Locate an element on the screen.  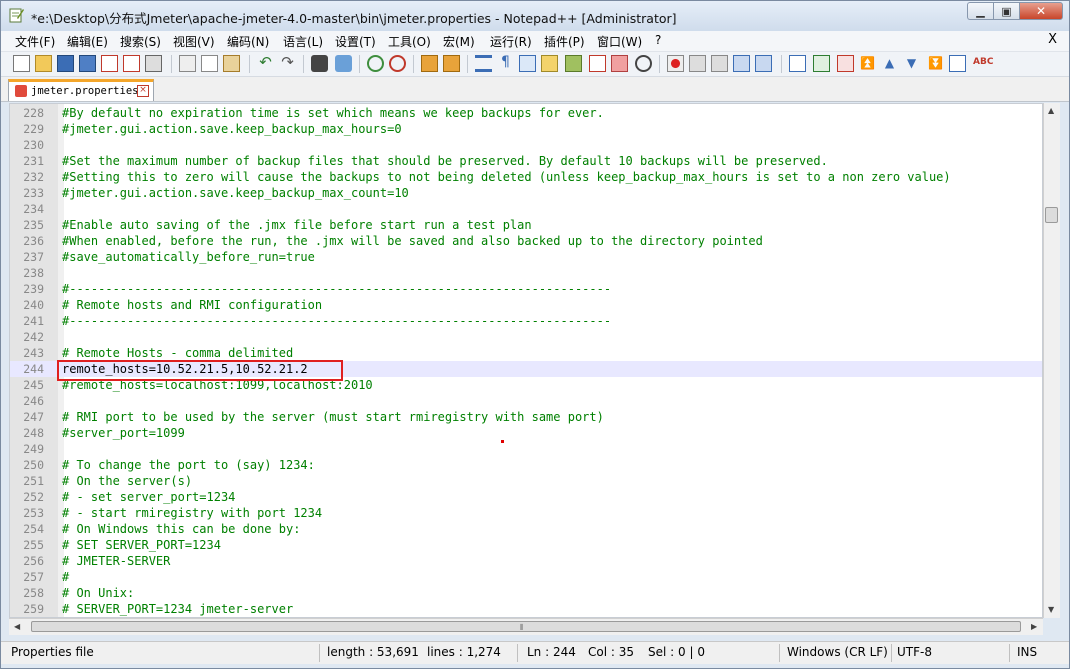
editor-line: 256 # JMETER-SERVER is located at coordinates (526, 561).